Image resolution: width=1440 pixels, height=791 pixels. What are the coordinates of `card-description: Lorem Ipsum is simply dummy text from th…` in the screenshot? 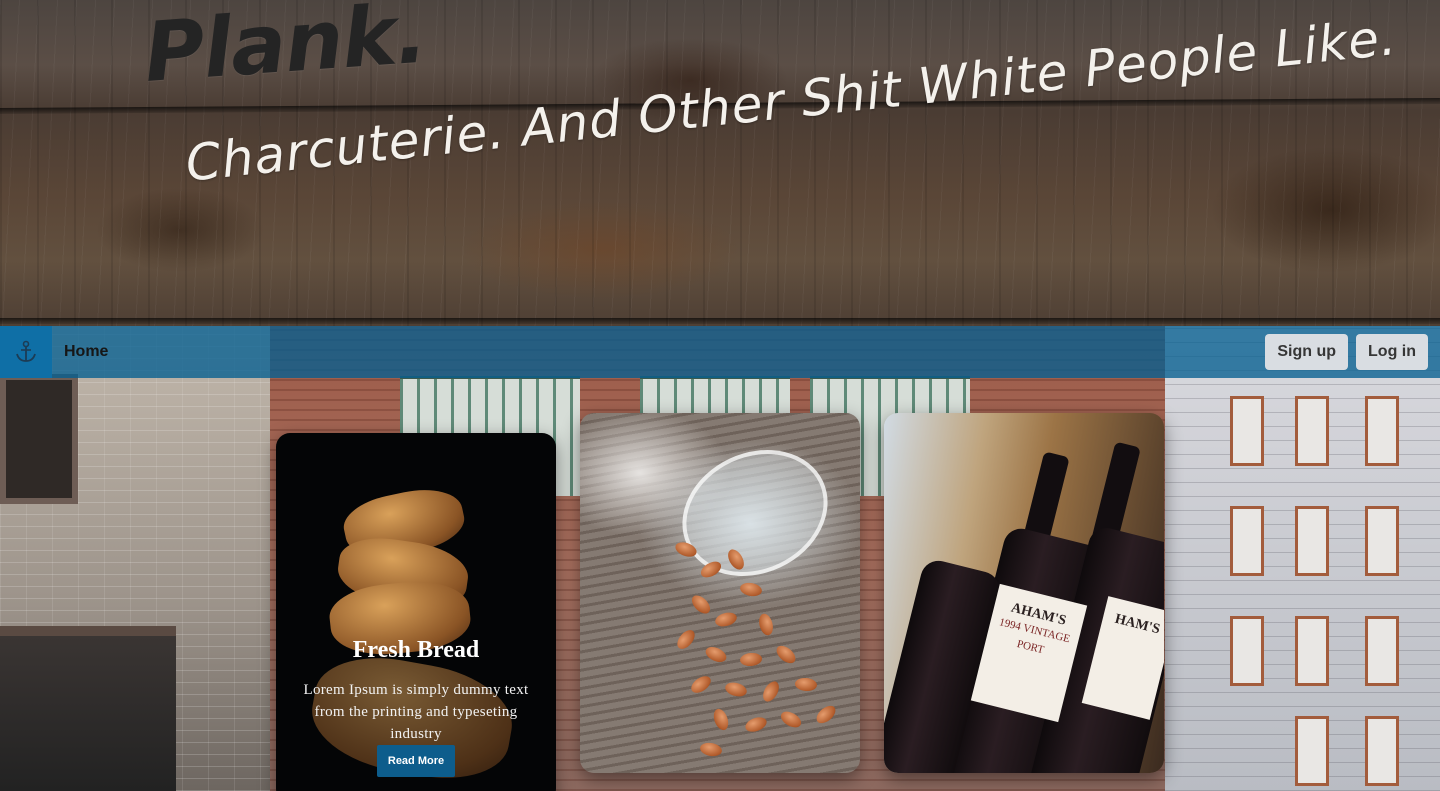 It's located at (416, 712).